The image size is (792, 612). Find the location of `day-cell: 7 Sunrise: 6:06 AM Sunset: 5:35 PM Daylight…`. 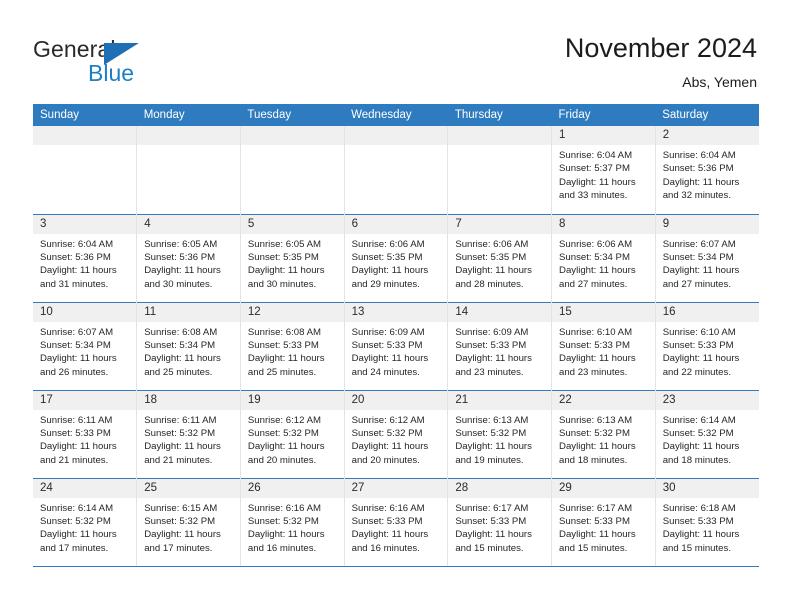

day-cell: 7 Sunrise: 6:06 AM Sunset: 5:35 PM Daylight… is located at coordinates (499, 257).